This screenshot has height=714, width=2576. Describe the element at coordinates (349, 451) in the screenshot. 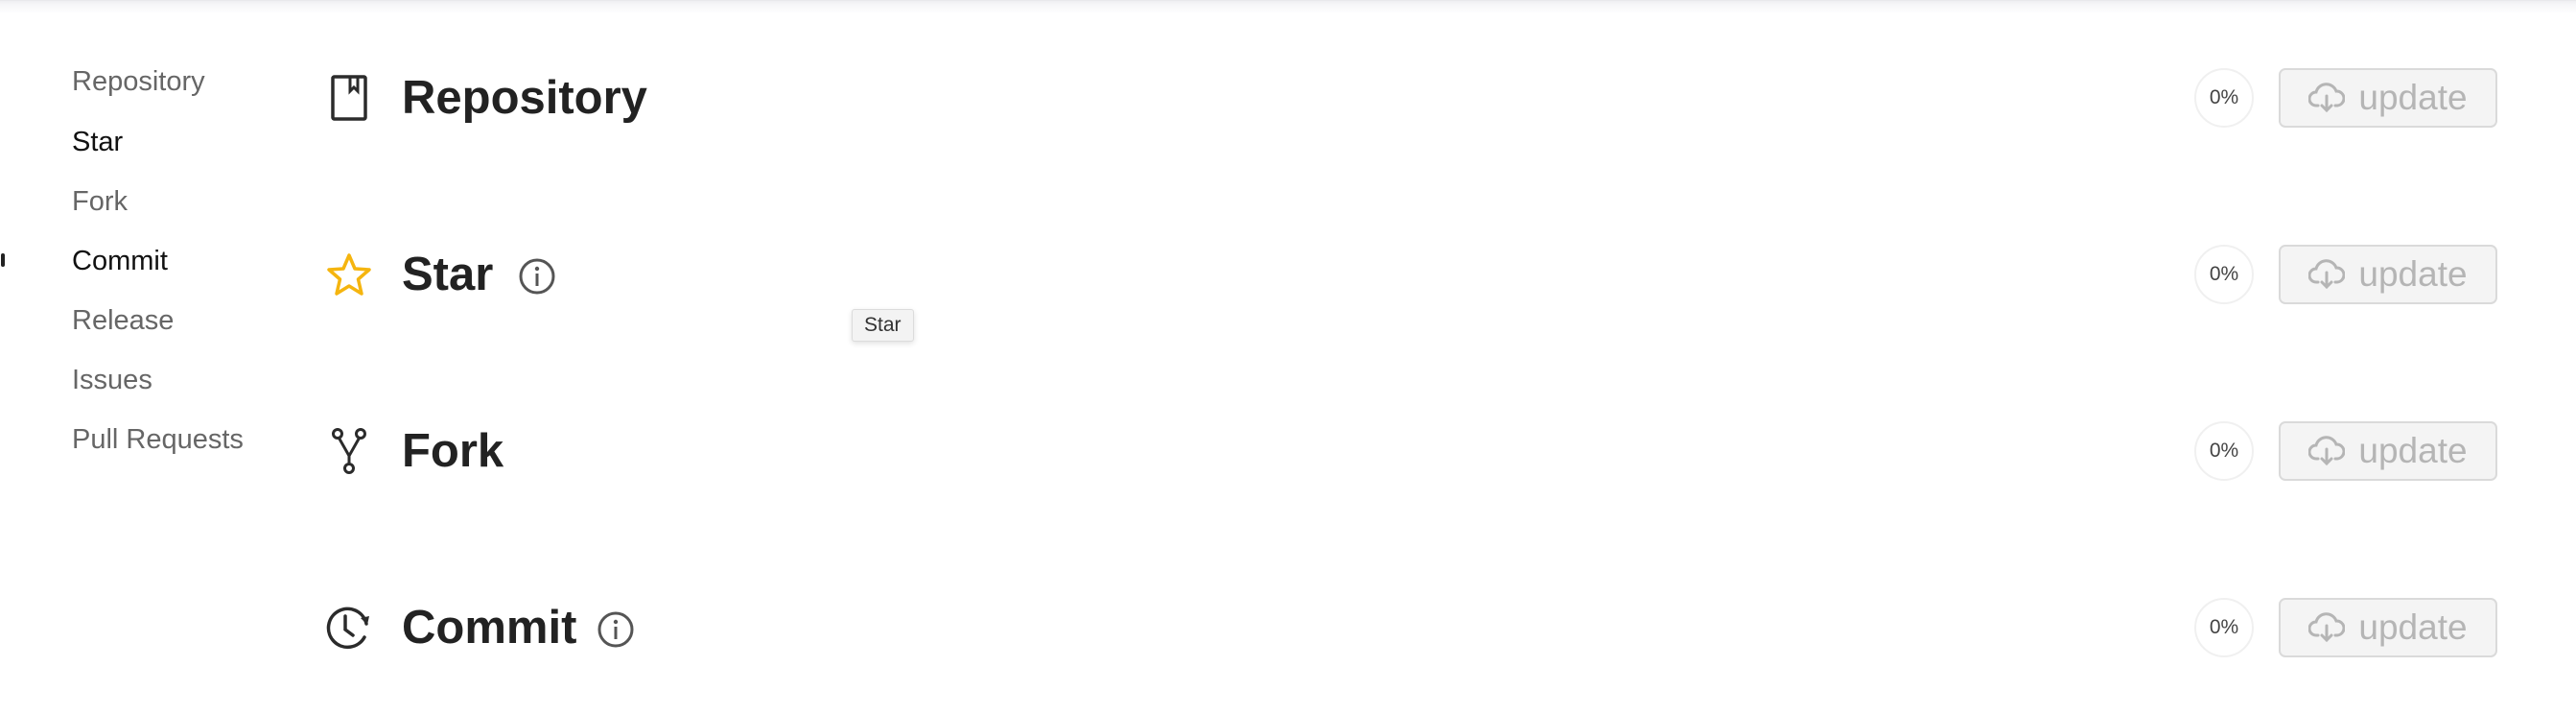

I see `fork-icon` at that location.